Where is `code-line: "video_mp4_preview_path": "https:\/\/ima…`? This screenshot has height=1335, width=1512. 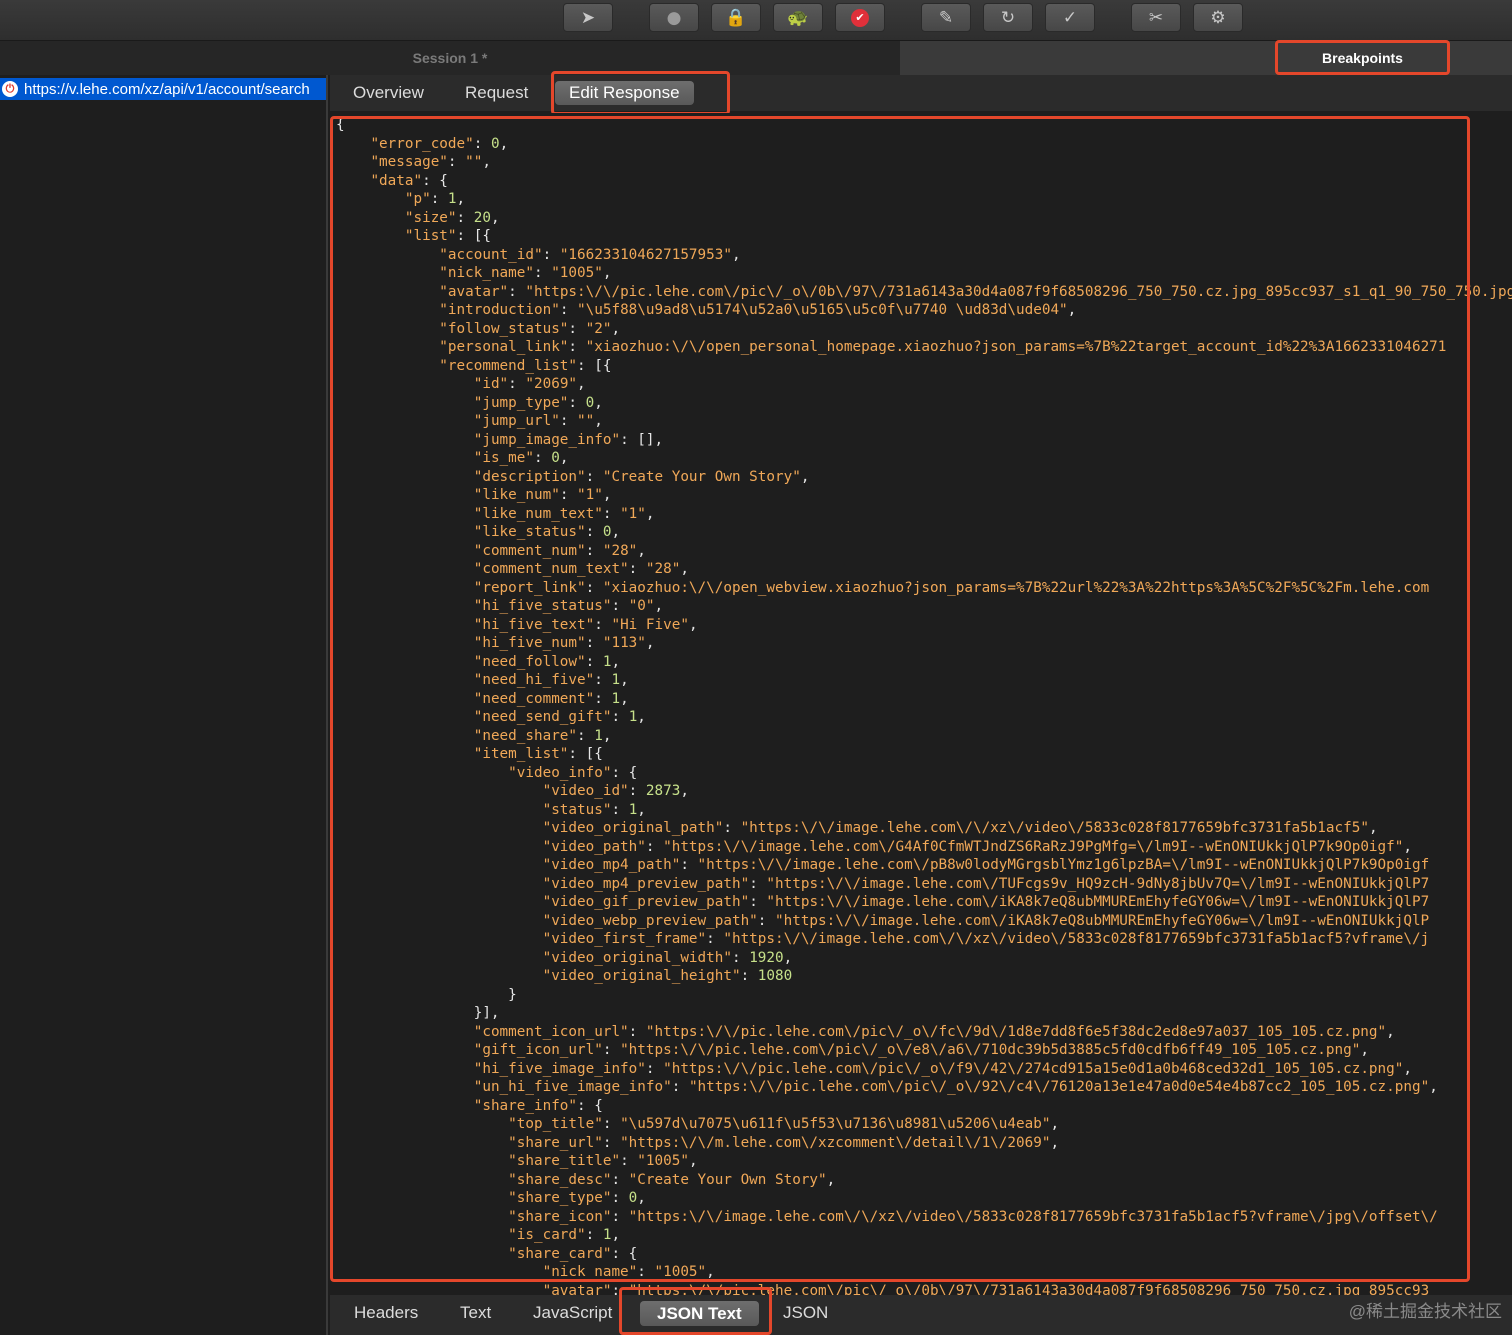 code-line: "video_mp4_preview_path": "https:\/\/ima… is located at coordinates (986, 883).